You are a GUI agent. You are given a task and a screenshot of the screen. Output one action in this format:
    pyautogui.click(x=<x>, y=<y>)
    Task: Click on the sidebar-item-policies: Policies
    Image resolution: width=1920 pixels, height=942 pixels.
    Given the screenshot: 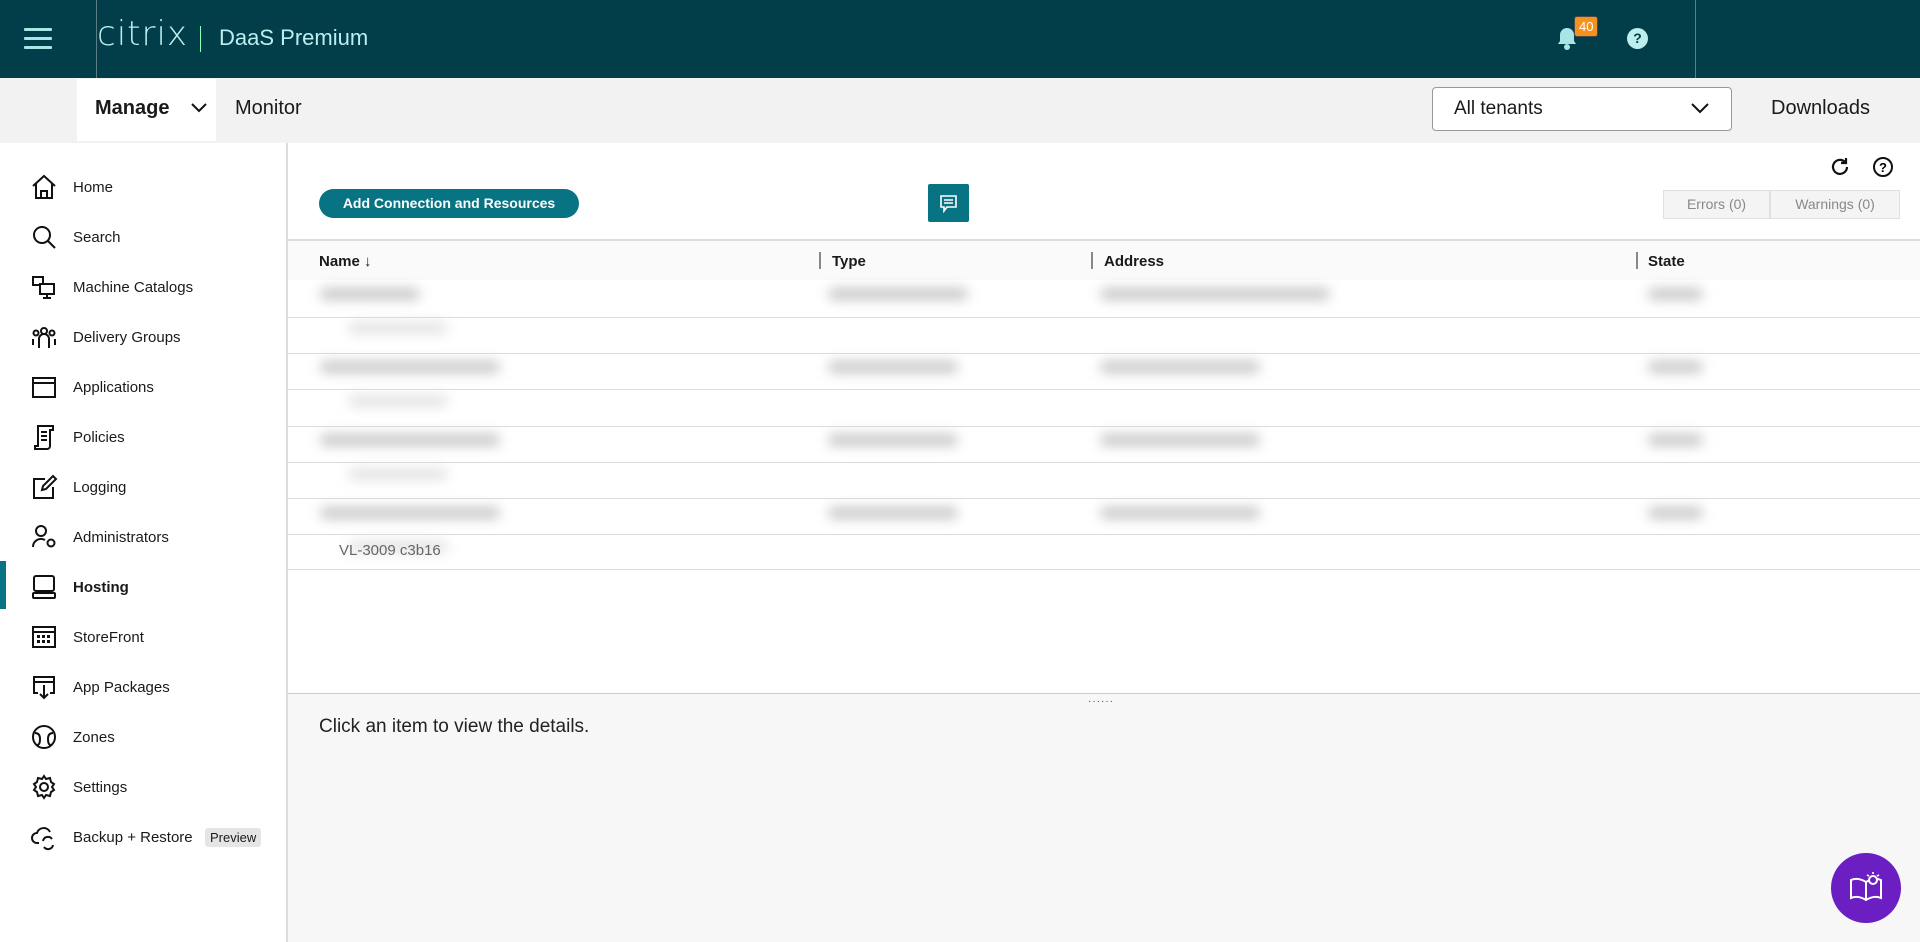 What is the action you would take?
    pyautogui.click(x=143, y=437)
    